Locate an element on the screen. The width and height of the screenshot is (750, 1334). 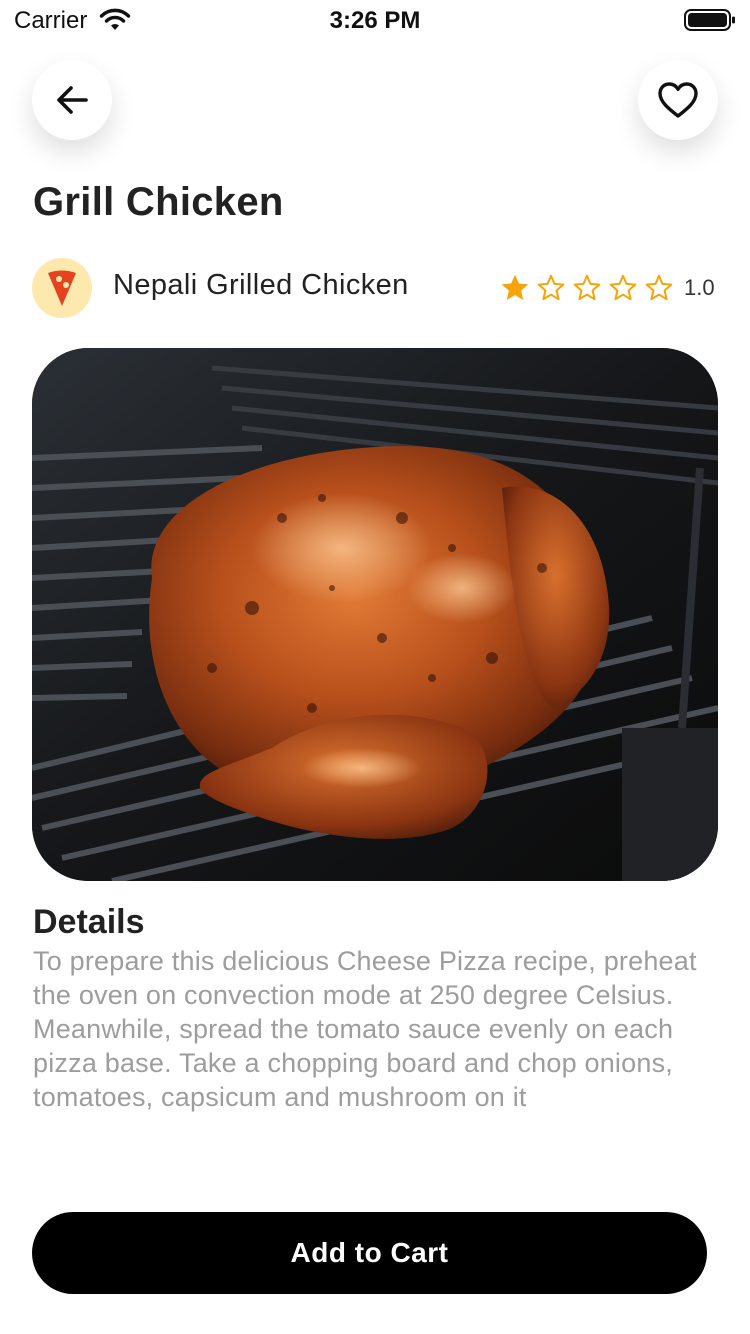
back-button is located at coordinates (72, 100).